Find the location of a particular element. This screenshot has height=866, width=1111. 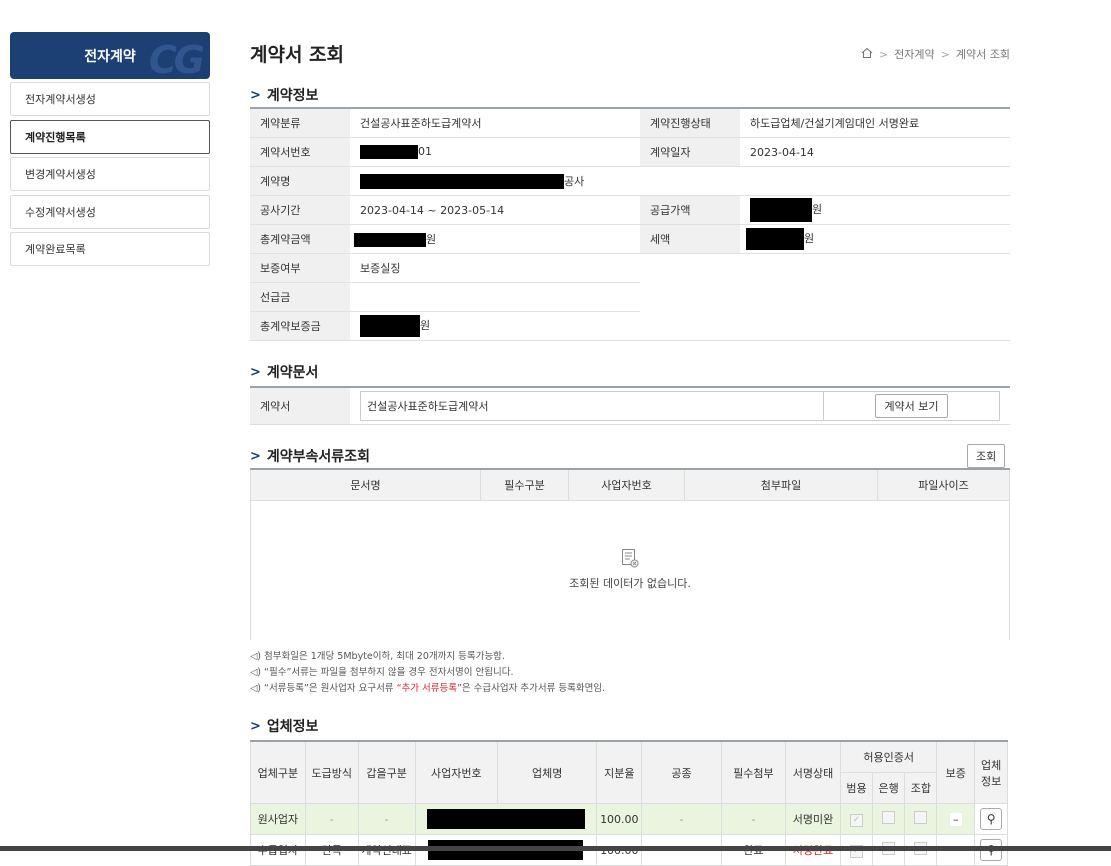

column-header: 은행 is located at coordinates (889, 788).